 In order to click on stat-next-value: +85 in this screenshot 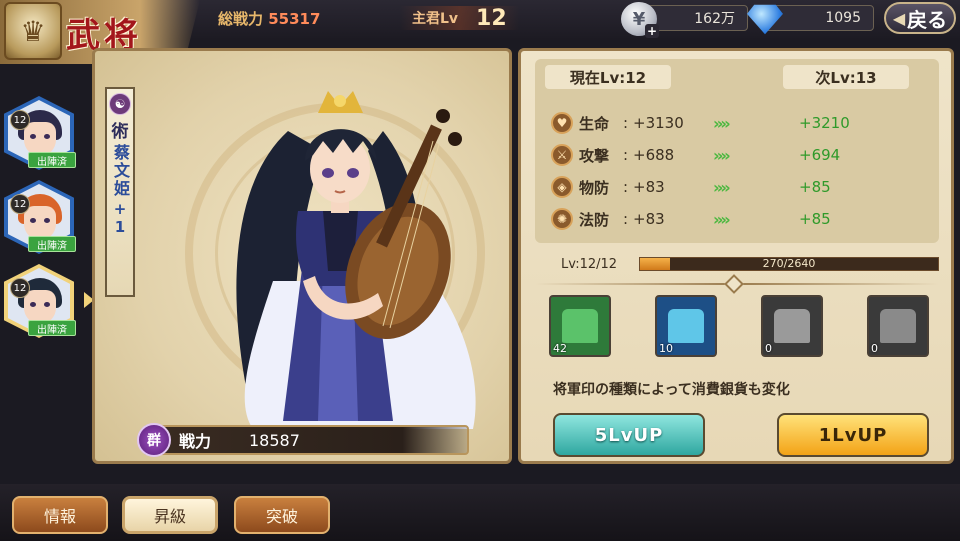, I will do `click(815, 219)`.